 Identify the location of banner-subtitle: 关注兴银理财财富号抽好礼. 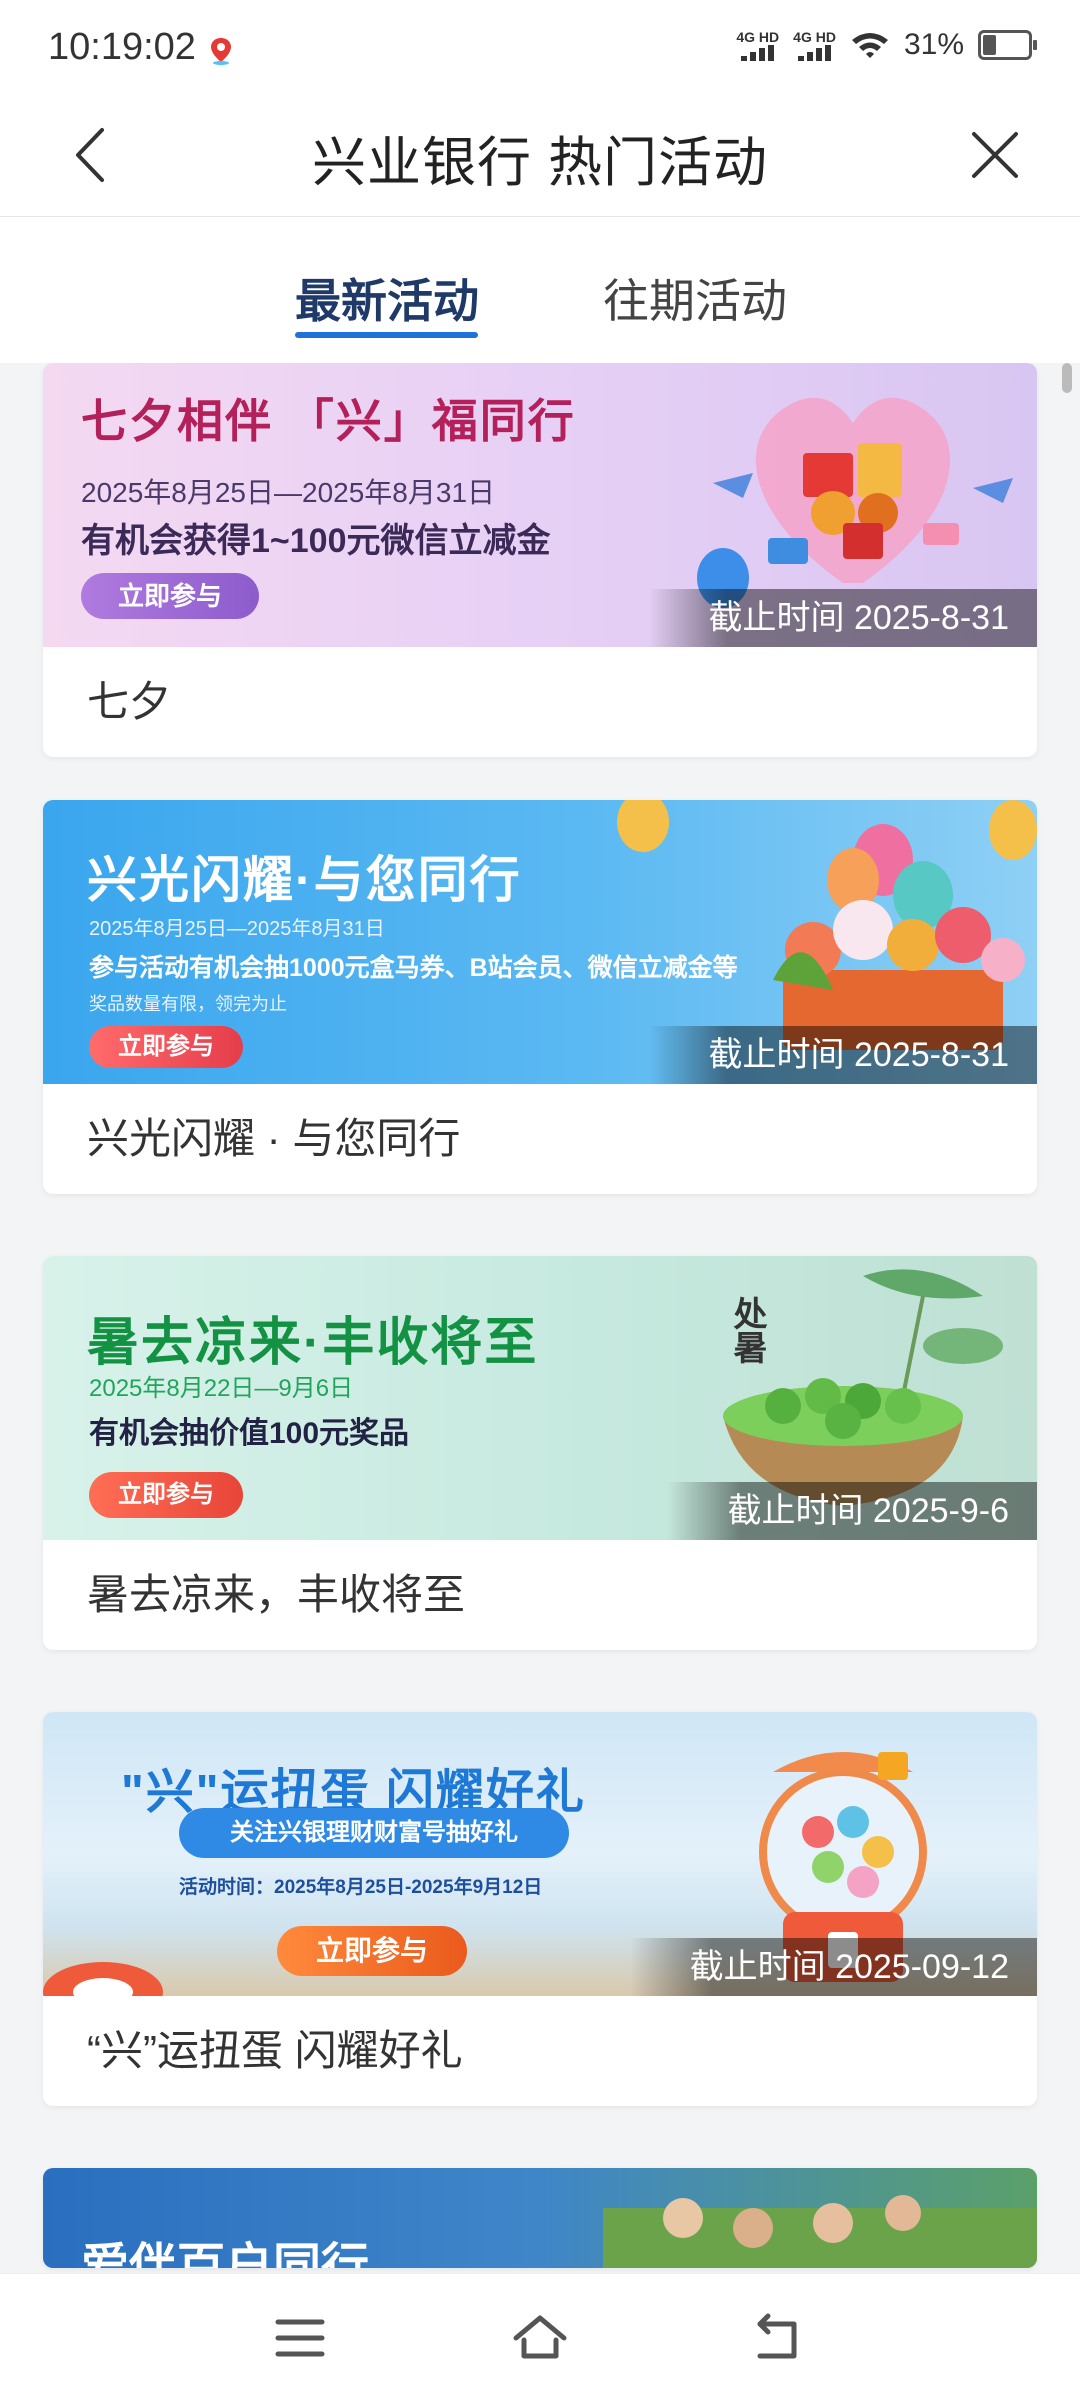
(374, 1833).